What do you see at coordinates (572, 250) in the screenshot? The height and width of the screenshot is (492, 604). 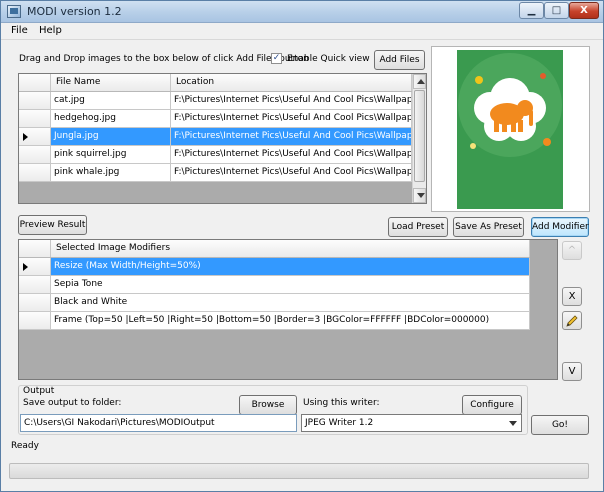 I see `move-up-button: ^` at bounding box center [572, 250].